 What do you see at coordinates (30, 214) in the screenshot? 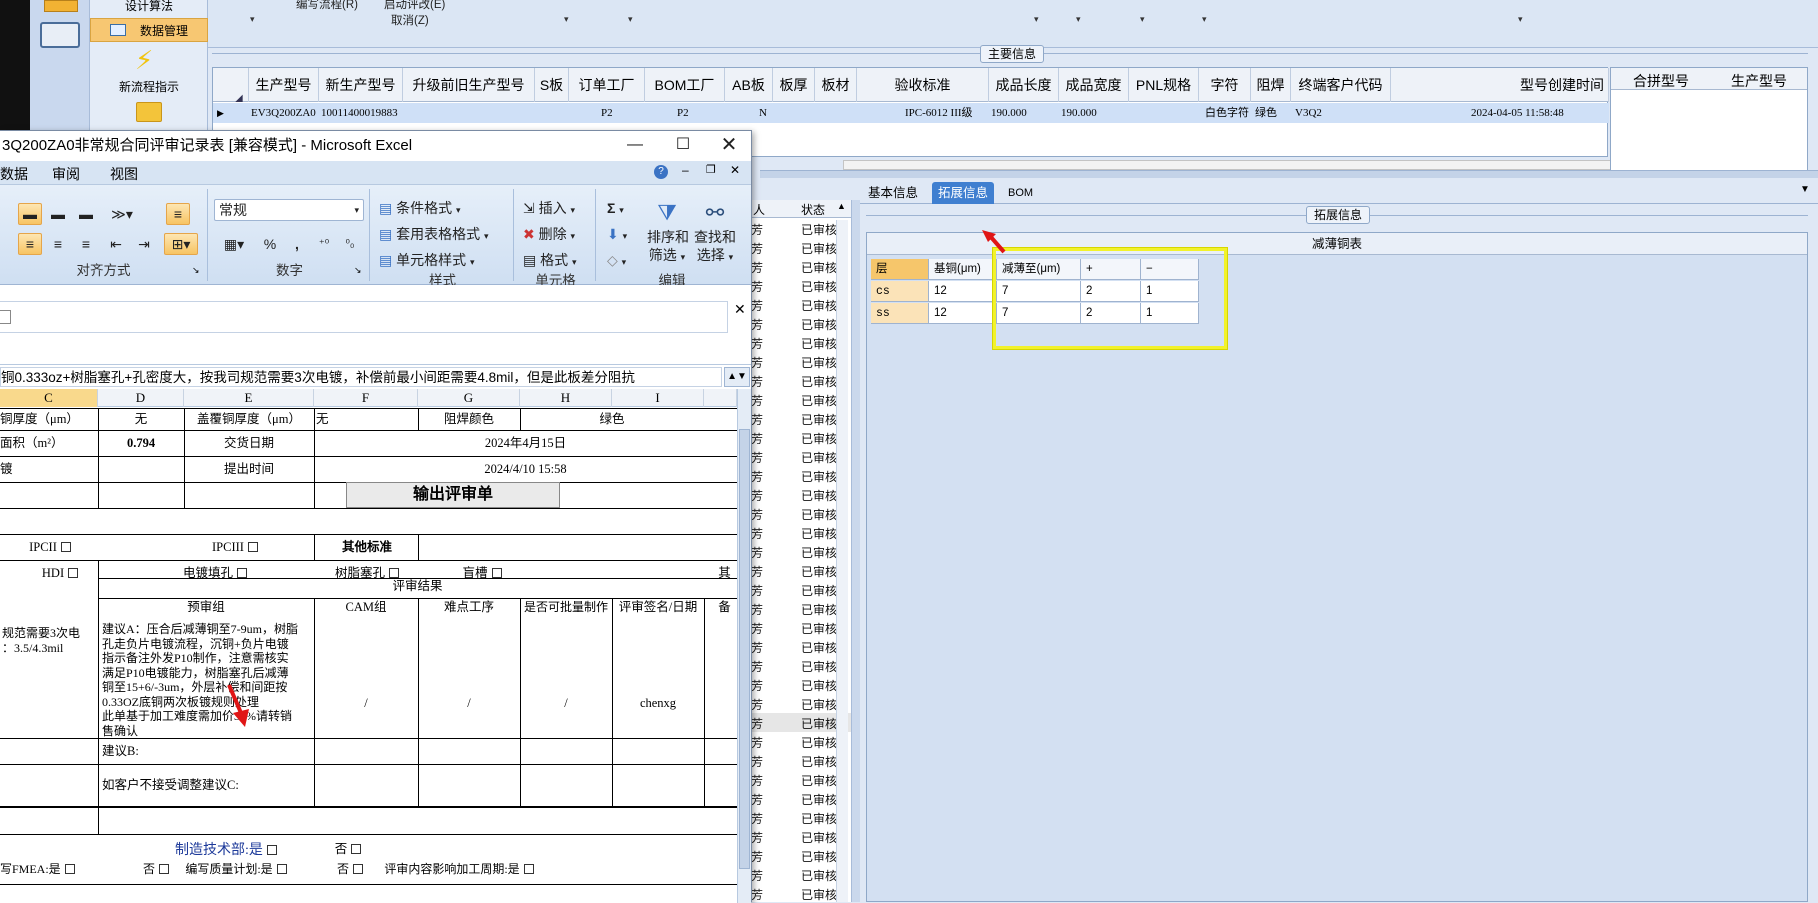
I see `align-top-icon: ▬` at bounding box center [30, 214].